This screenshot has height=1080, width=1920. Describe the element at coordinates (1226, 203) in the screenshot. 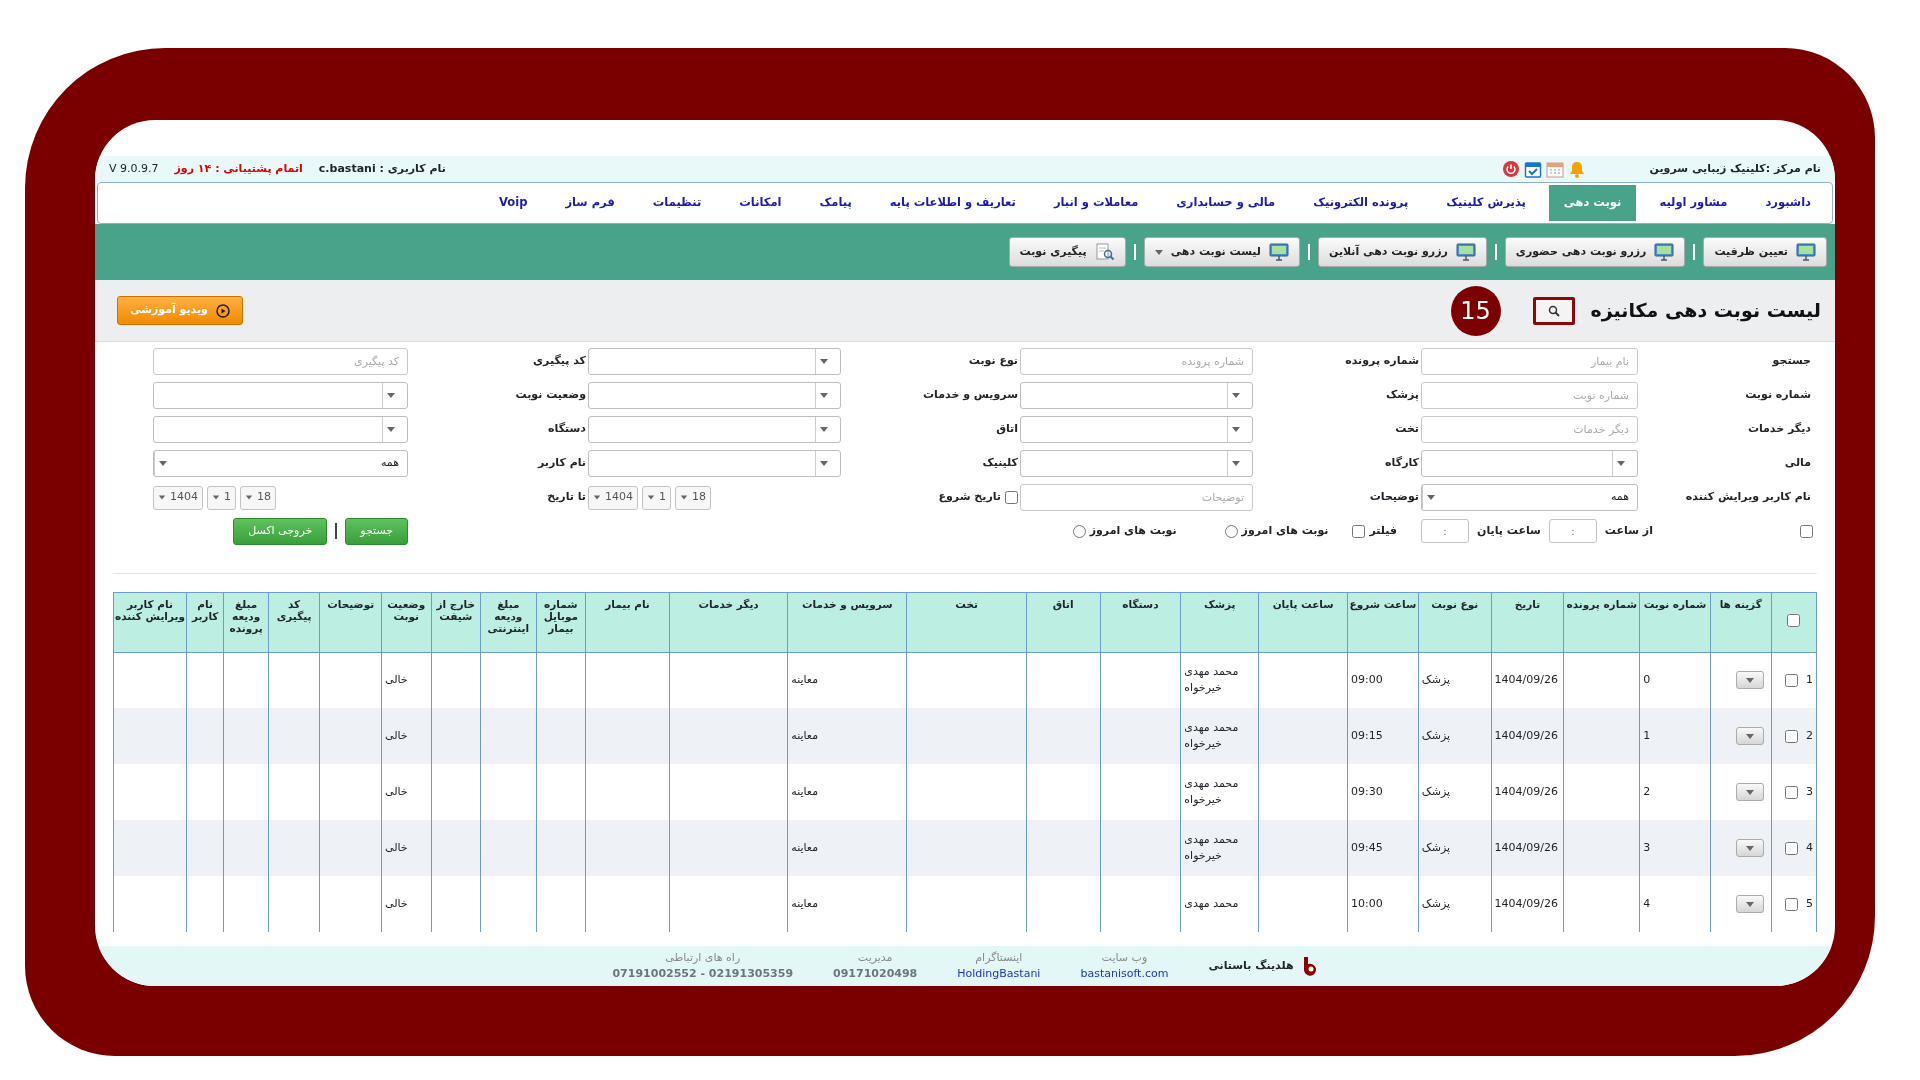

I see `nav-tab: مالی و حسابداری` at that location.